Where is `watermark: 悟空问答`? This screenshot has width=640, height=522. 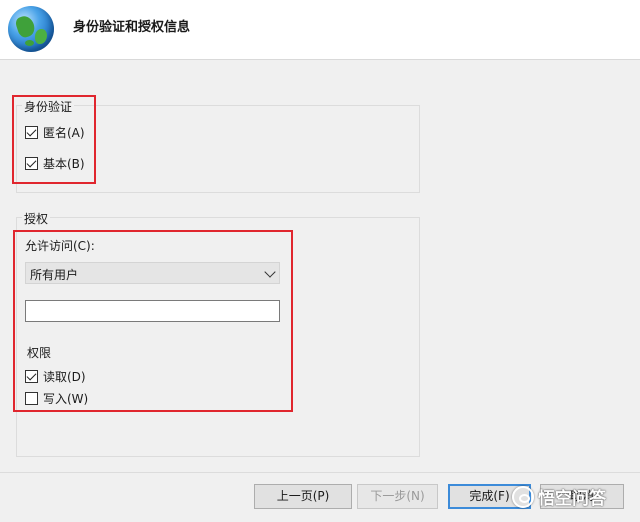
watermark: 悟空问答 is located at coordinates (559, 496).